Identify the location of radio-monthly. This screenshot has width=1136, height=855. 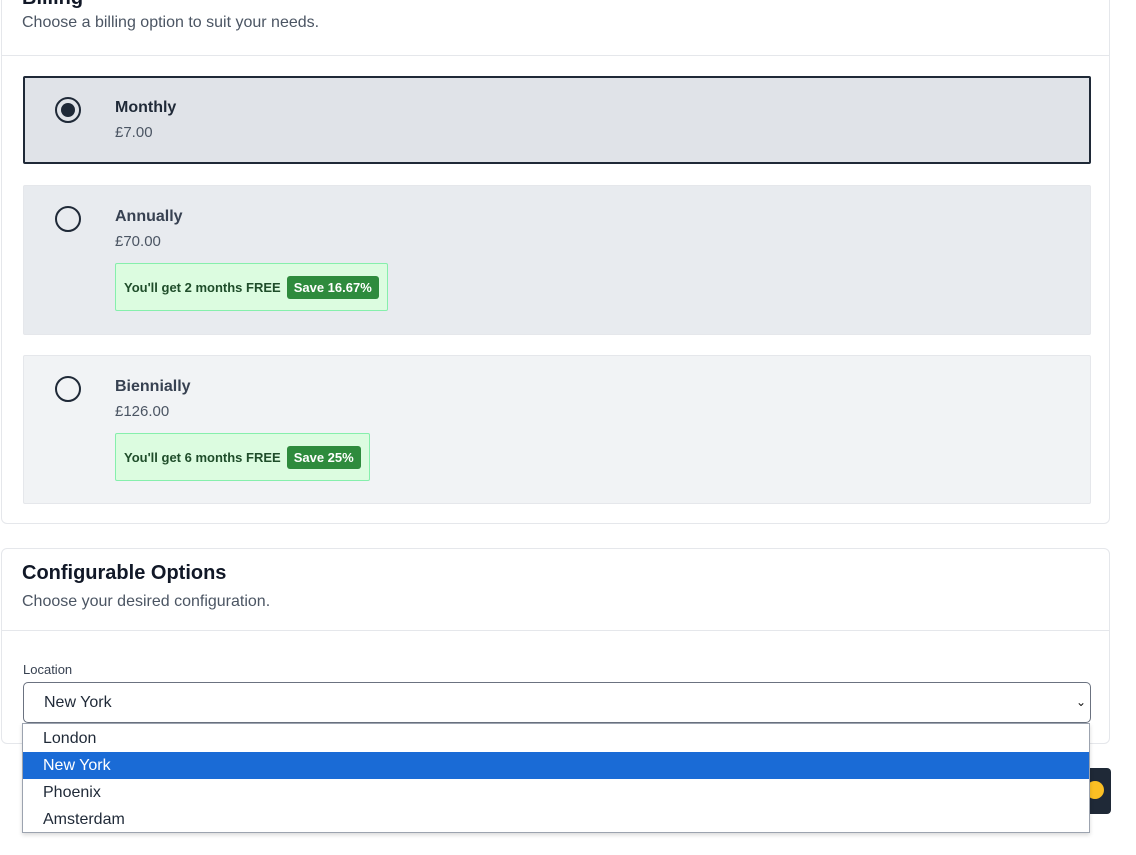
(68, 110).